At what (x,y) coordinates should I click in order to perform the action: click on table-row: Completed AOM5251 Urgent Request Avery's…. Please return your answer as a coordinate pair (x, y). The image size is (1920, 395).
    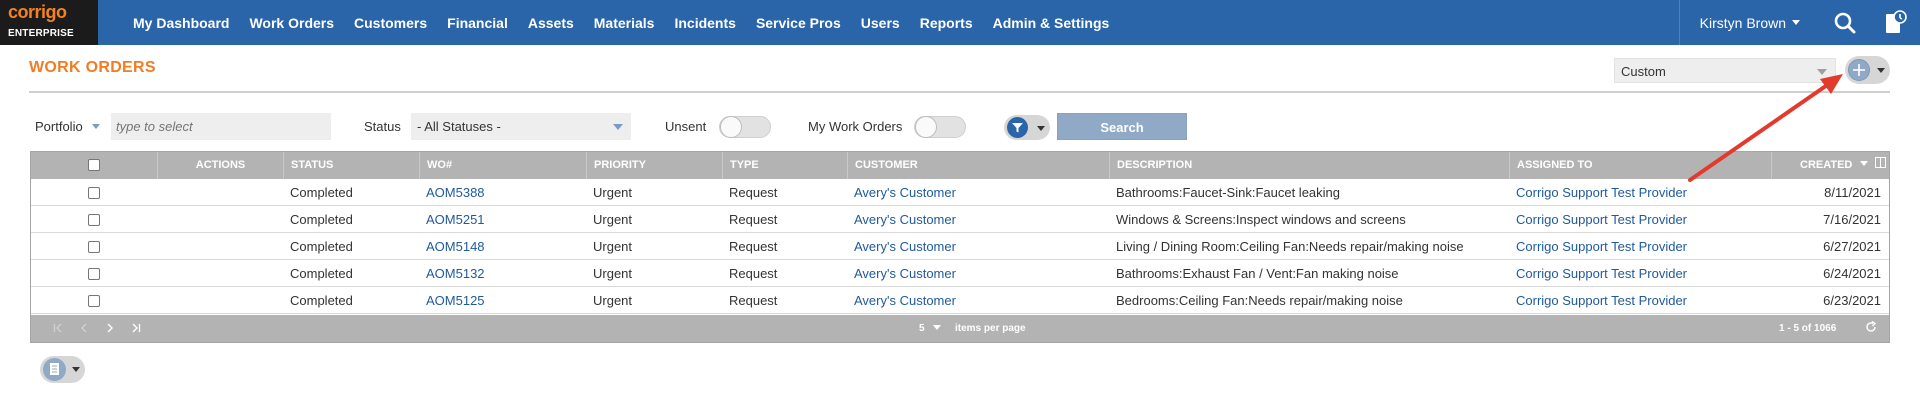
    Looking at the image, I should click on (960, 219).